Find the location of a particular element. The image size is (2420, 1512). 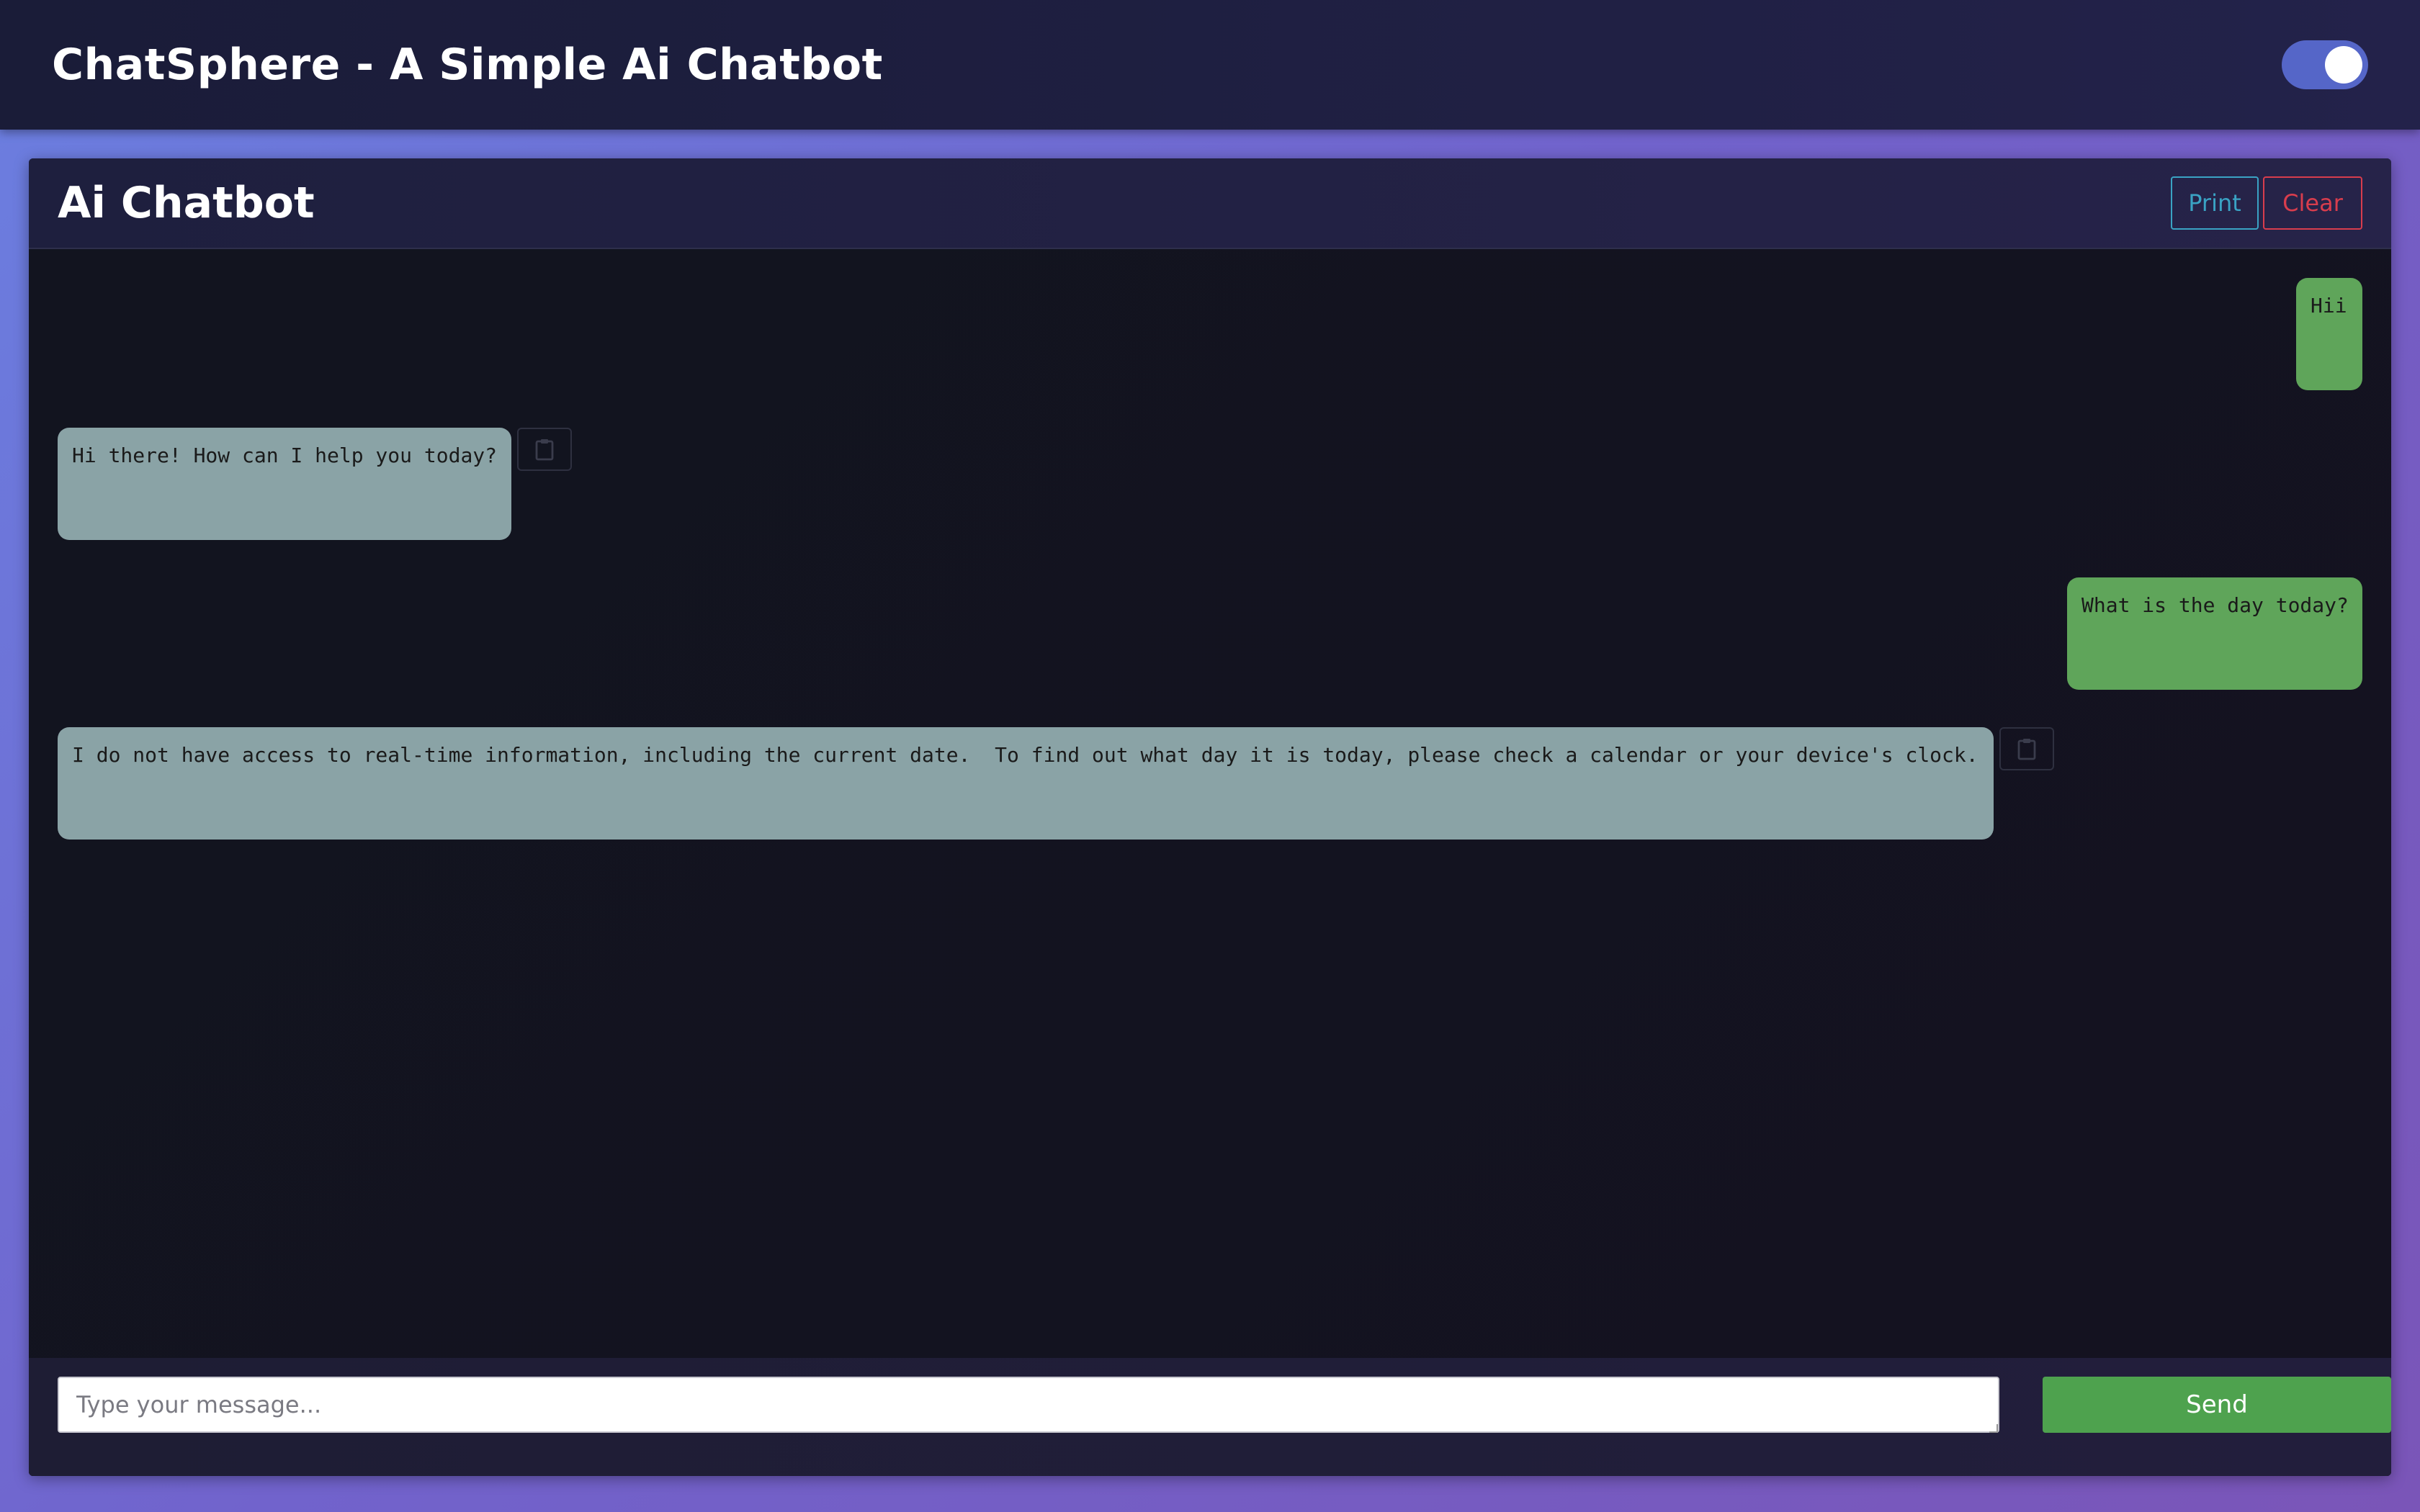

message-input is located at coordinates (1028, 1405).